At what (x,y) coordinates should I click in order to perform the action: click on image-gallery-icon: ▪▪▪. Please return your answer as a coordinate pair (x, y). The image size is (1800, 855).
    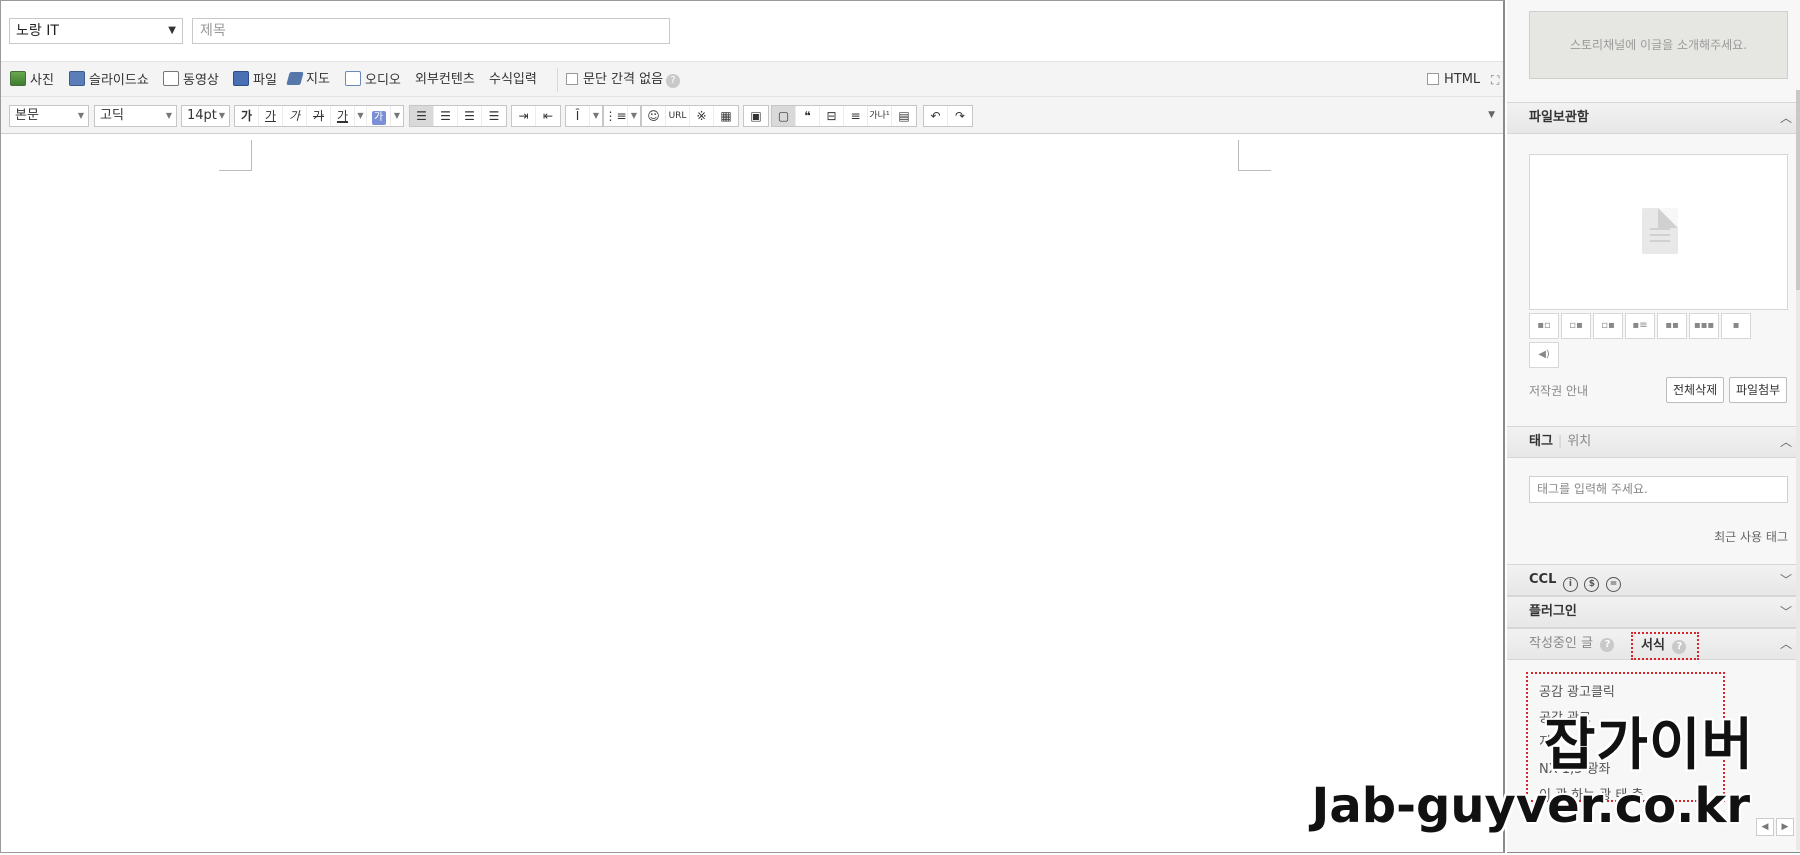
    Looking at the image, I should click on (1704, 326).